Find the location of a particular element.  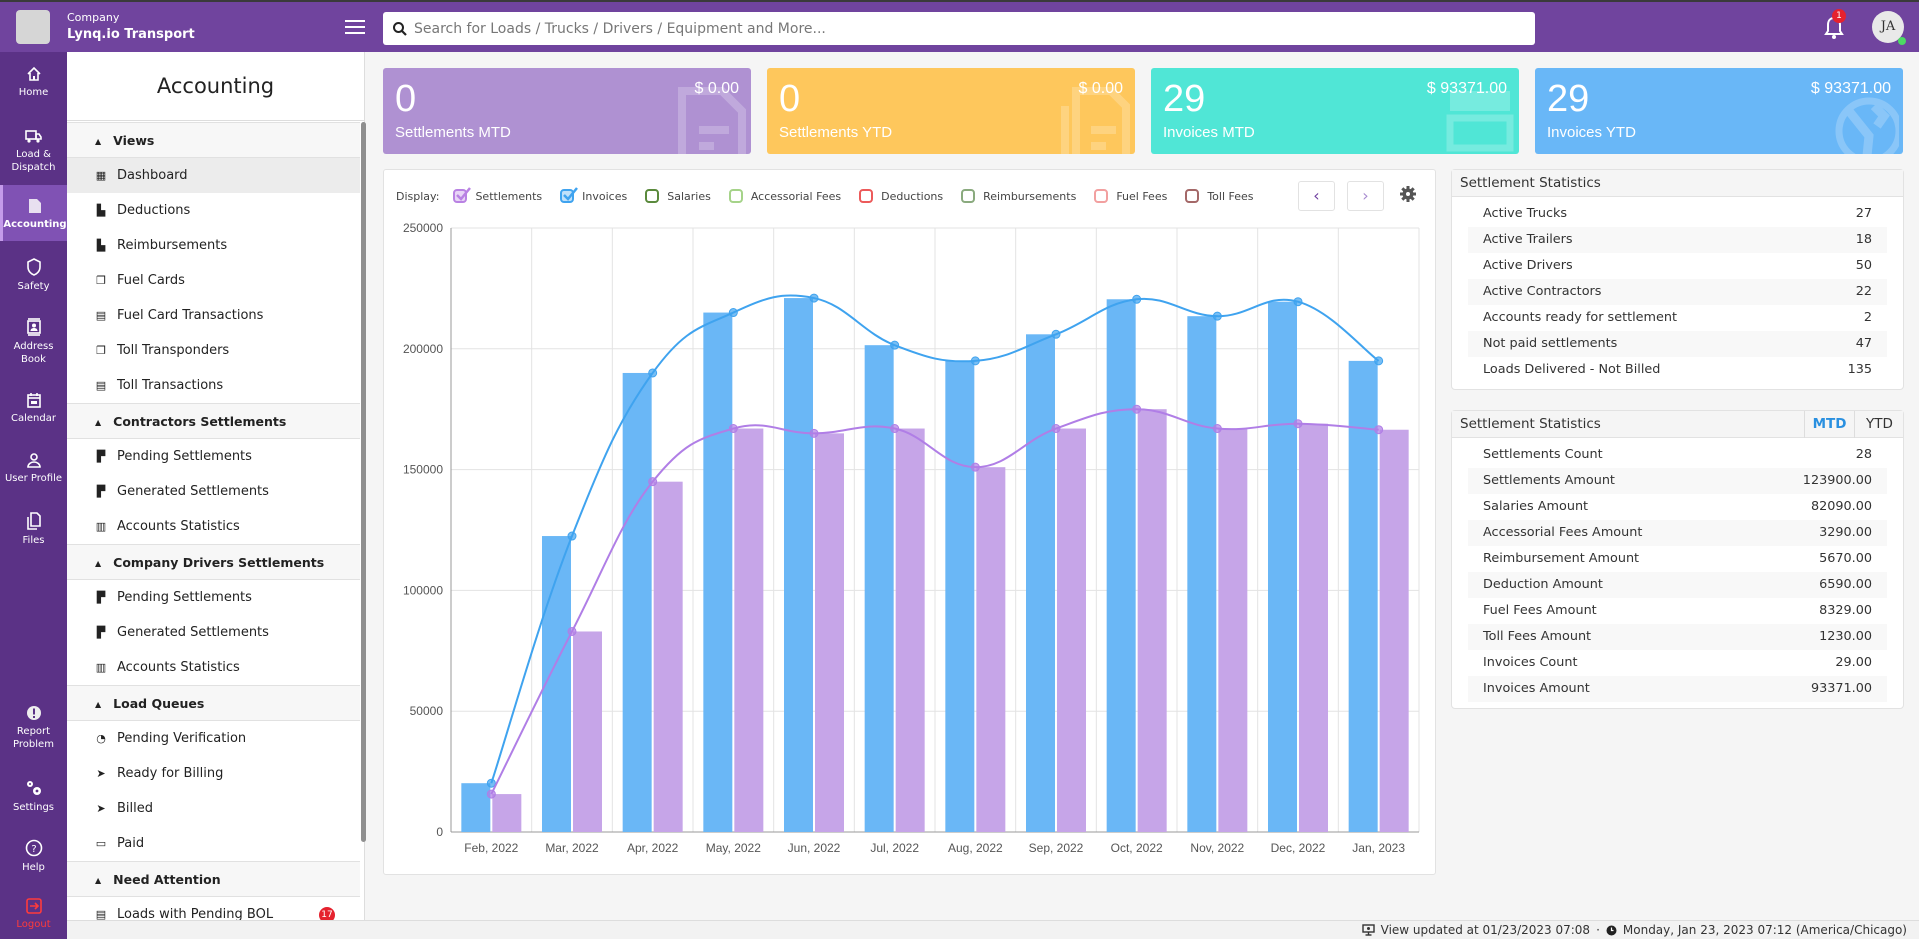

nav-item-toll-transponders: ❐ Toll Transponders is located at coordinates (213, 350).